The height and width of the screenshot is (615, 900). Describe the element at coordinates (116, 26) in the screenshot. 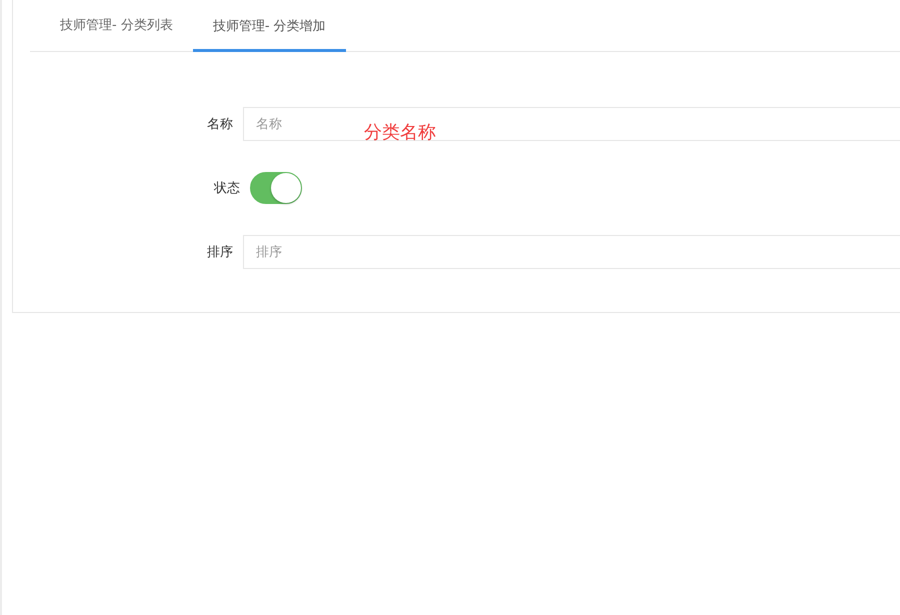

I see `tab: 技师管理- 分类列表` at that location.